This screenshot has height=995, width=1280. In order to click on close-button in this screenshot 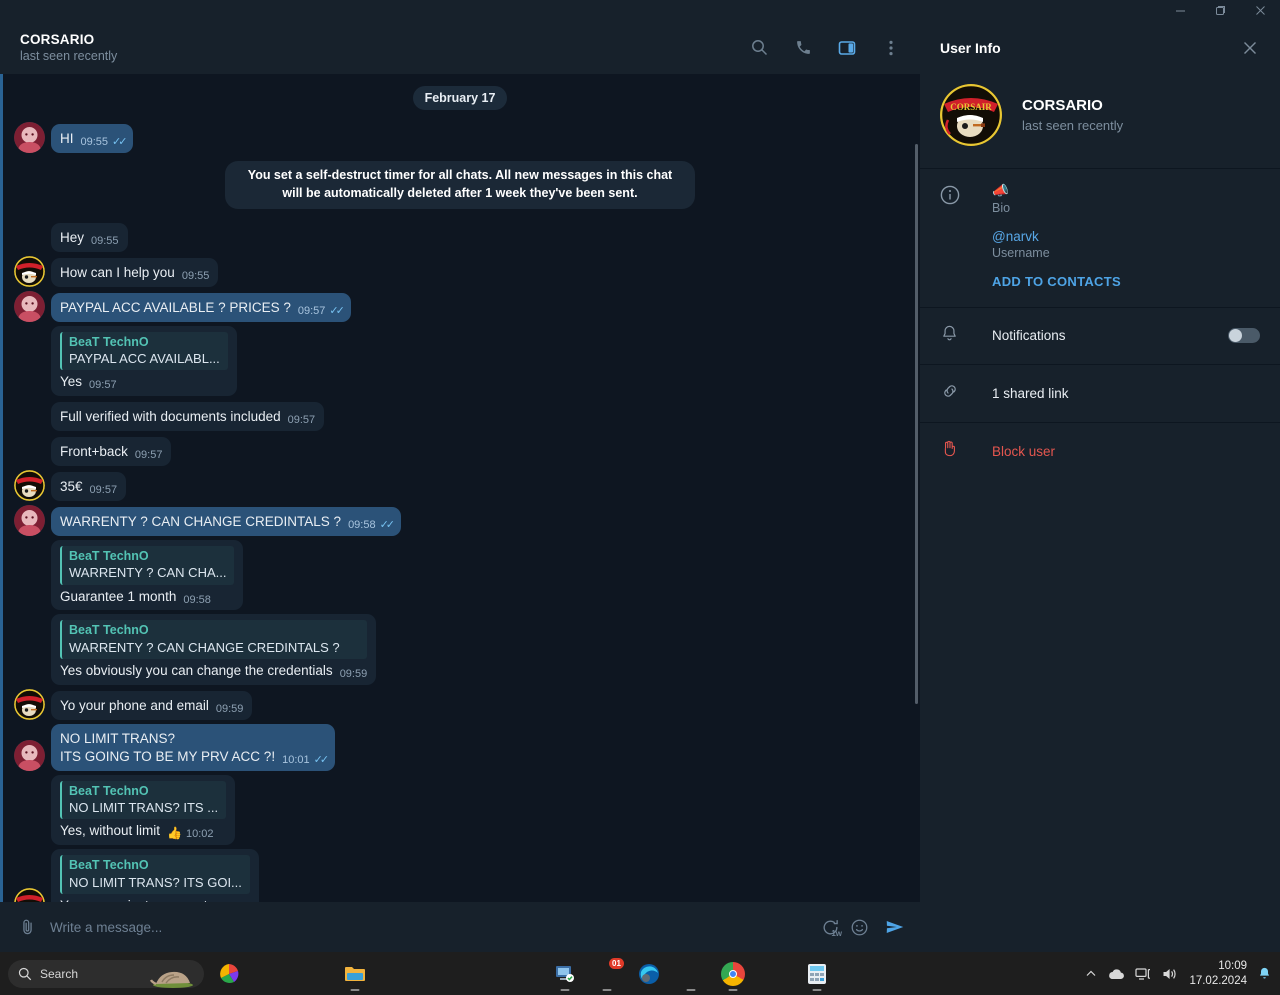, I will do `click(1260, 10)`.